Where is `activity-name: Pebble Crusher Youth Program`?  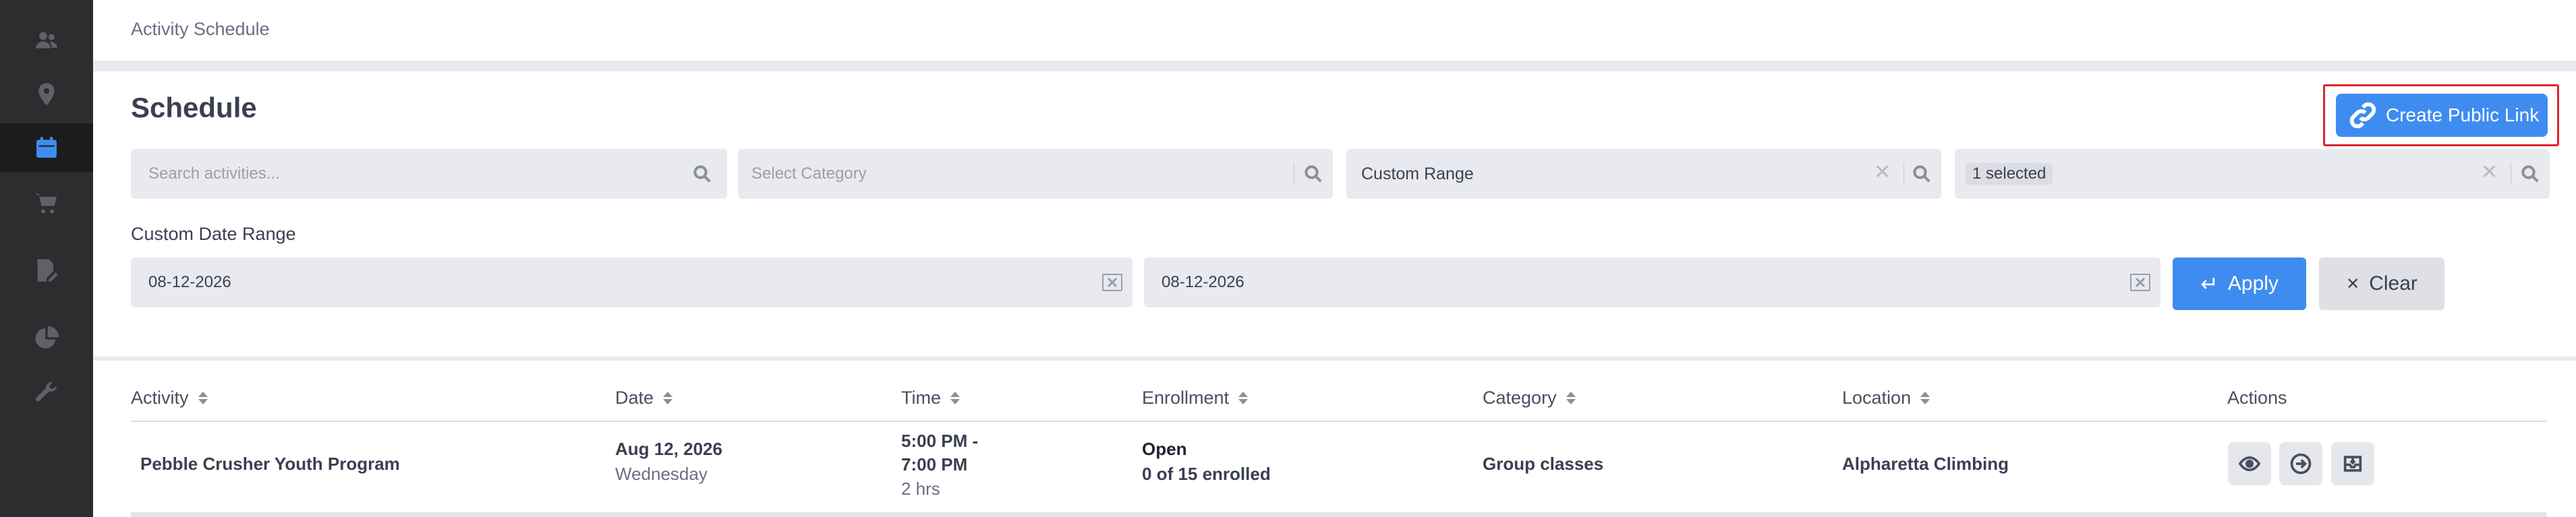
activity-name: Pebble Crusher Youth Program is located at coordinates (270, 464).